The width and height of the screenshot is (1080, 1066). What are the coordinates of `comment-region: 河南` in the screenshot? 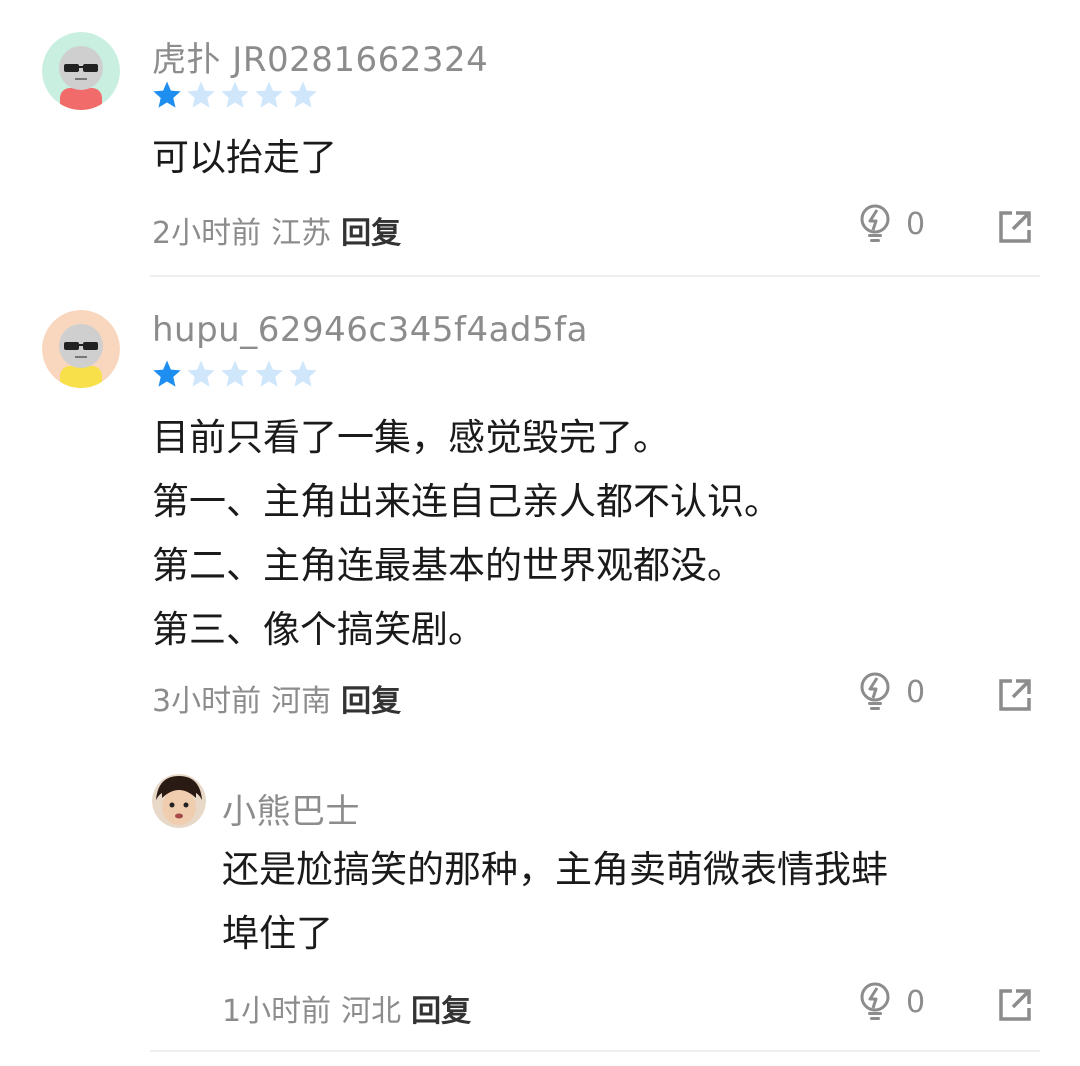 It's located at (301, 701).